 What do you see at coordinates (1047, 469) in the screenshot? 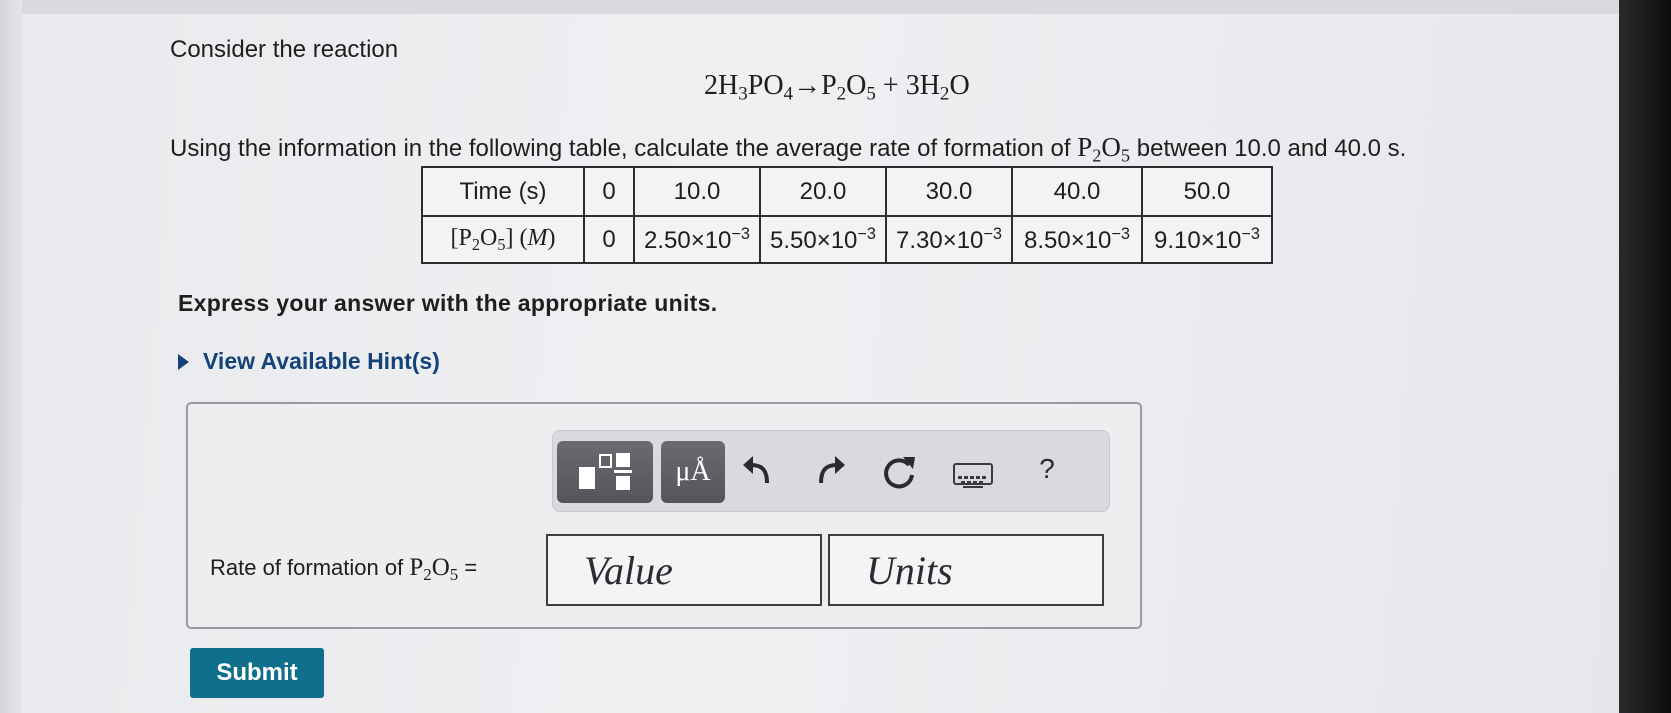
I see `help-button: ?` at bounding box center [1047, 469].